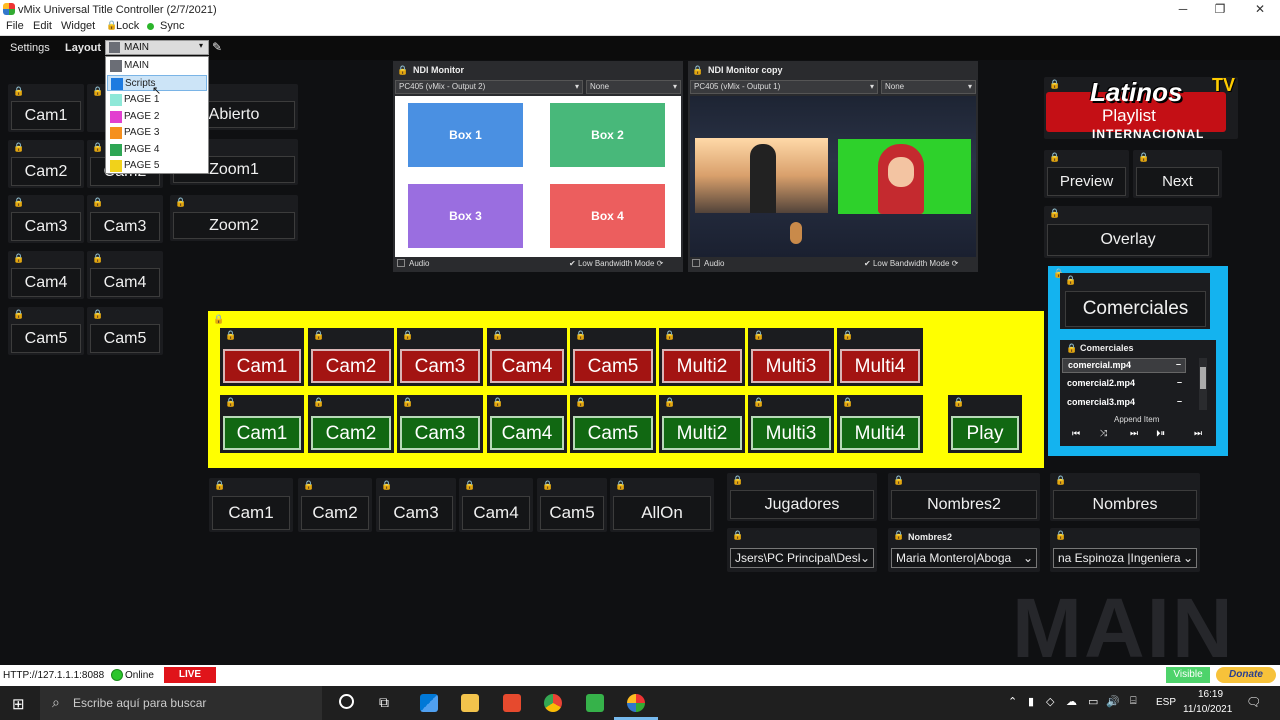  What do you see at coordinates (346, 701) in the screenshot?
I see `cortana-icon` at bounding box center [346, 701].